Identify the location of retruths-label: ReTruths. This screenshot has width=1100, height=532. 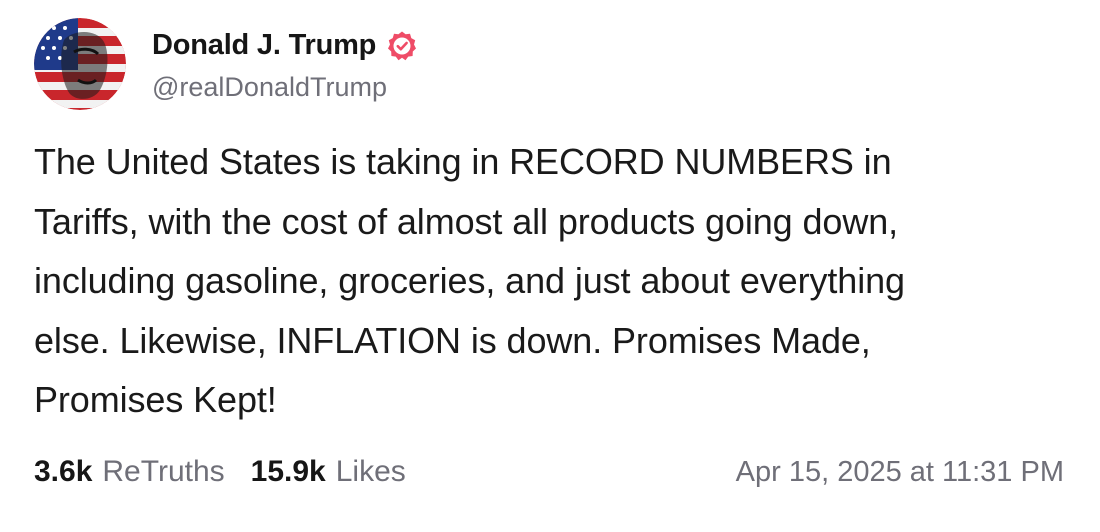
(163, 471).